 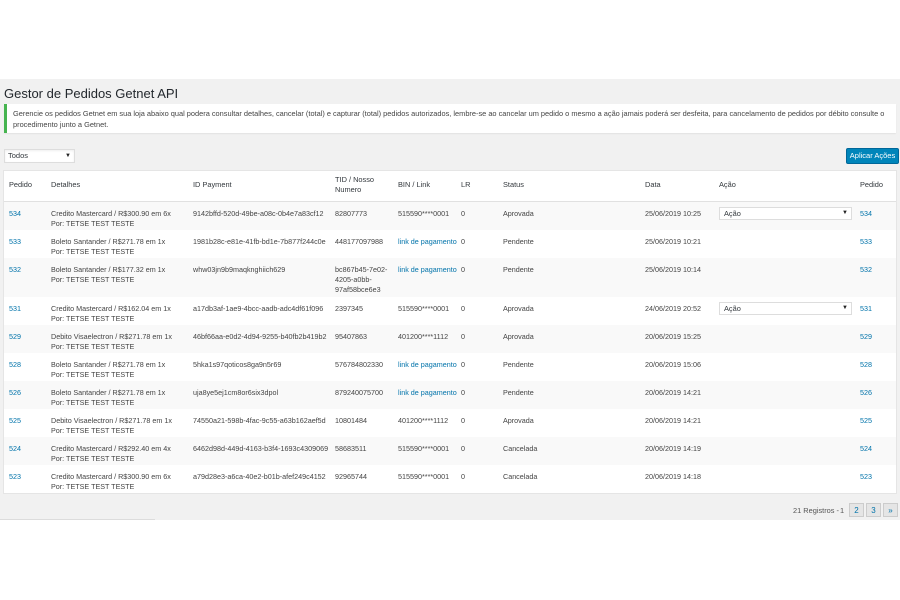 What do you see at coordinates (355, 184) in the screenshot?
I see `header-tid: TID / Nosso Numero` at bounding box center [355, 184].